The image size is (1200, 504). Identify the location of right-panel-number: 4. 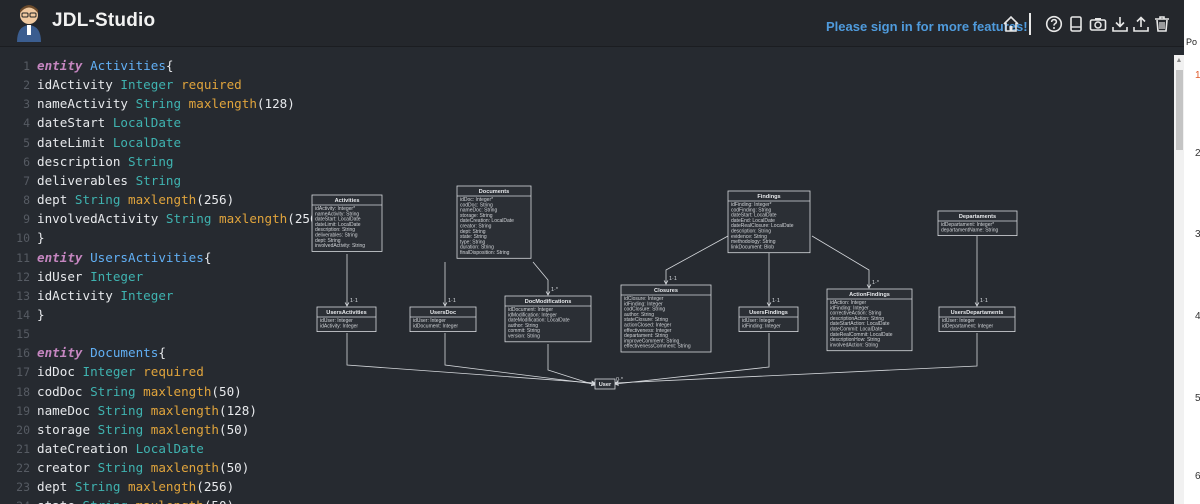
(1197, 316).